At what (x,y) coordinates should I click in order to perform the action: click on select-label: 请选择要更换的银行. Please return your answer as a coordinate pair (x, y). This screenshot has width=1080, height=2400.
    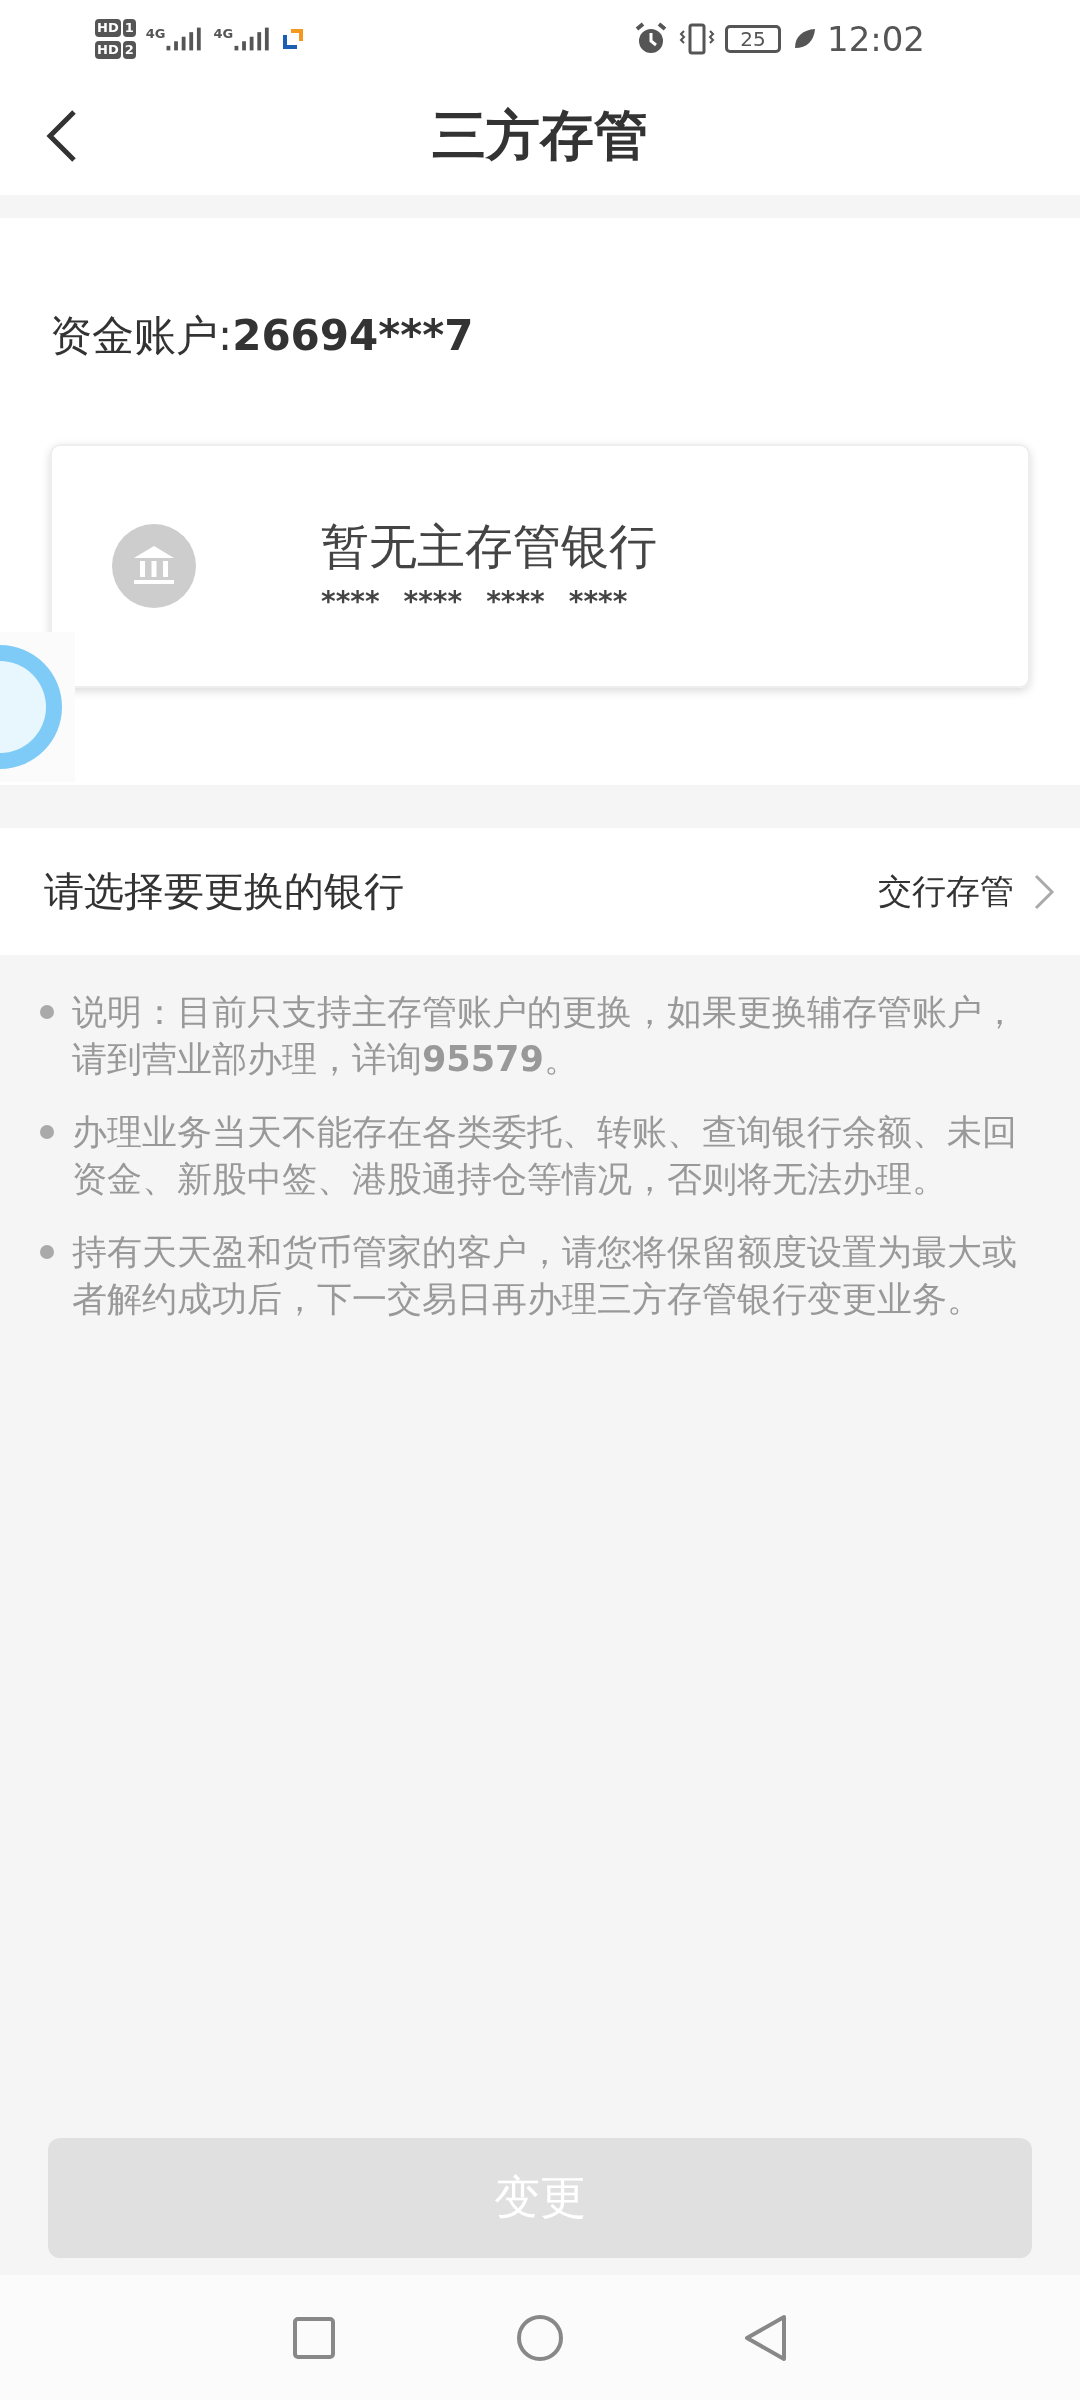
    Looking at the image, I should click on (224, 891).